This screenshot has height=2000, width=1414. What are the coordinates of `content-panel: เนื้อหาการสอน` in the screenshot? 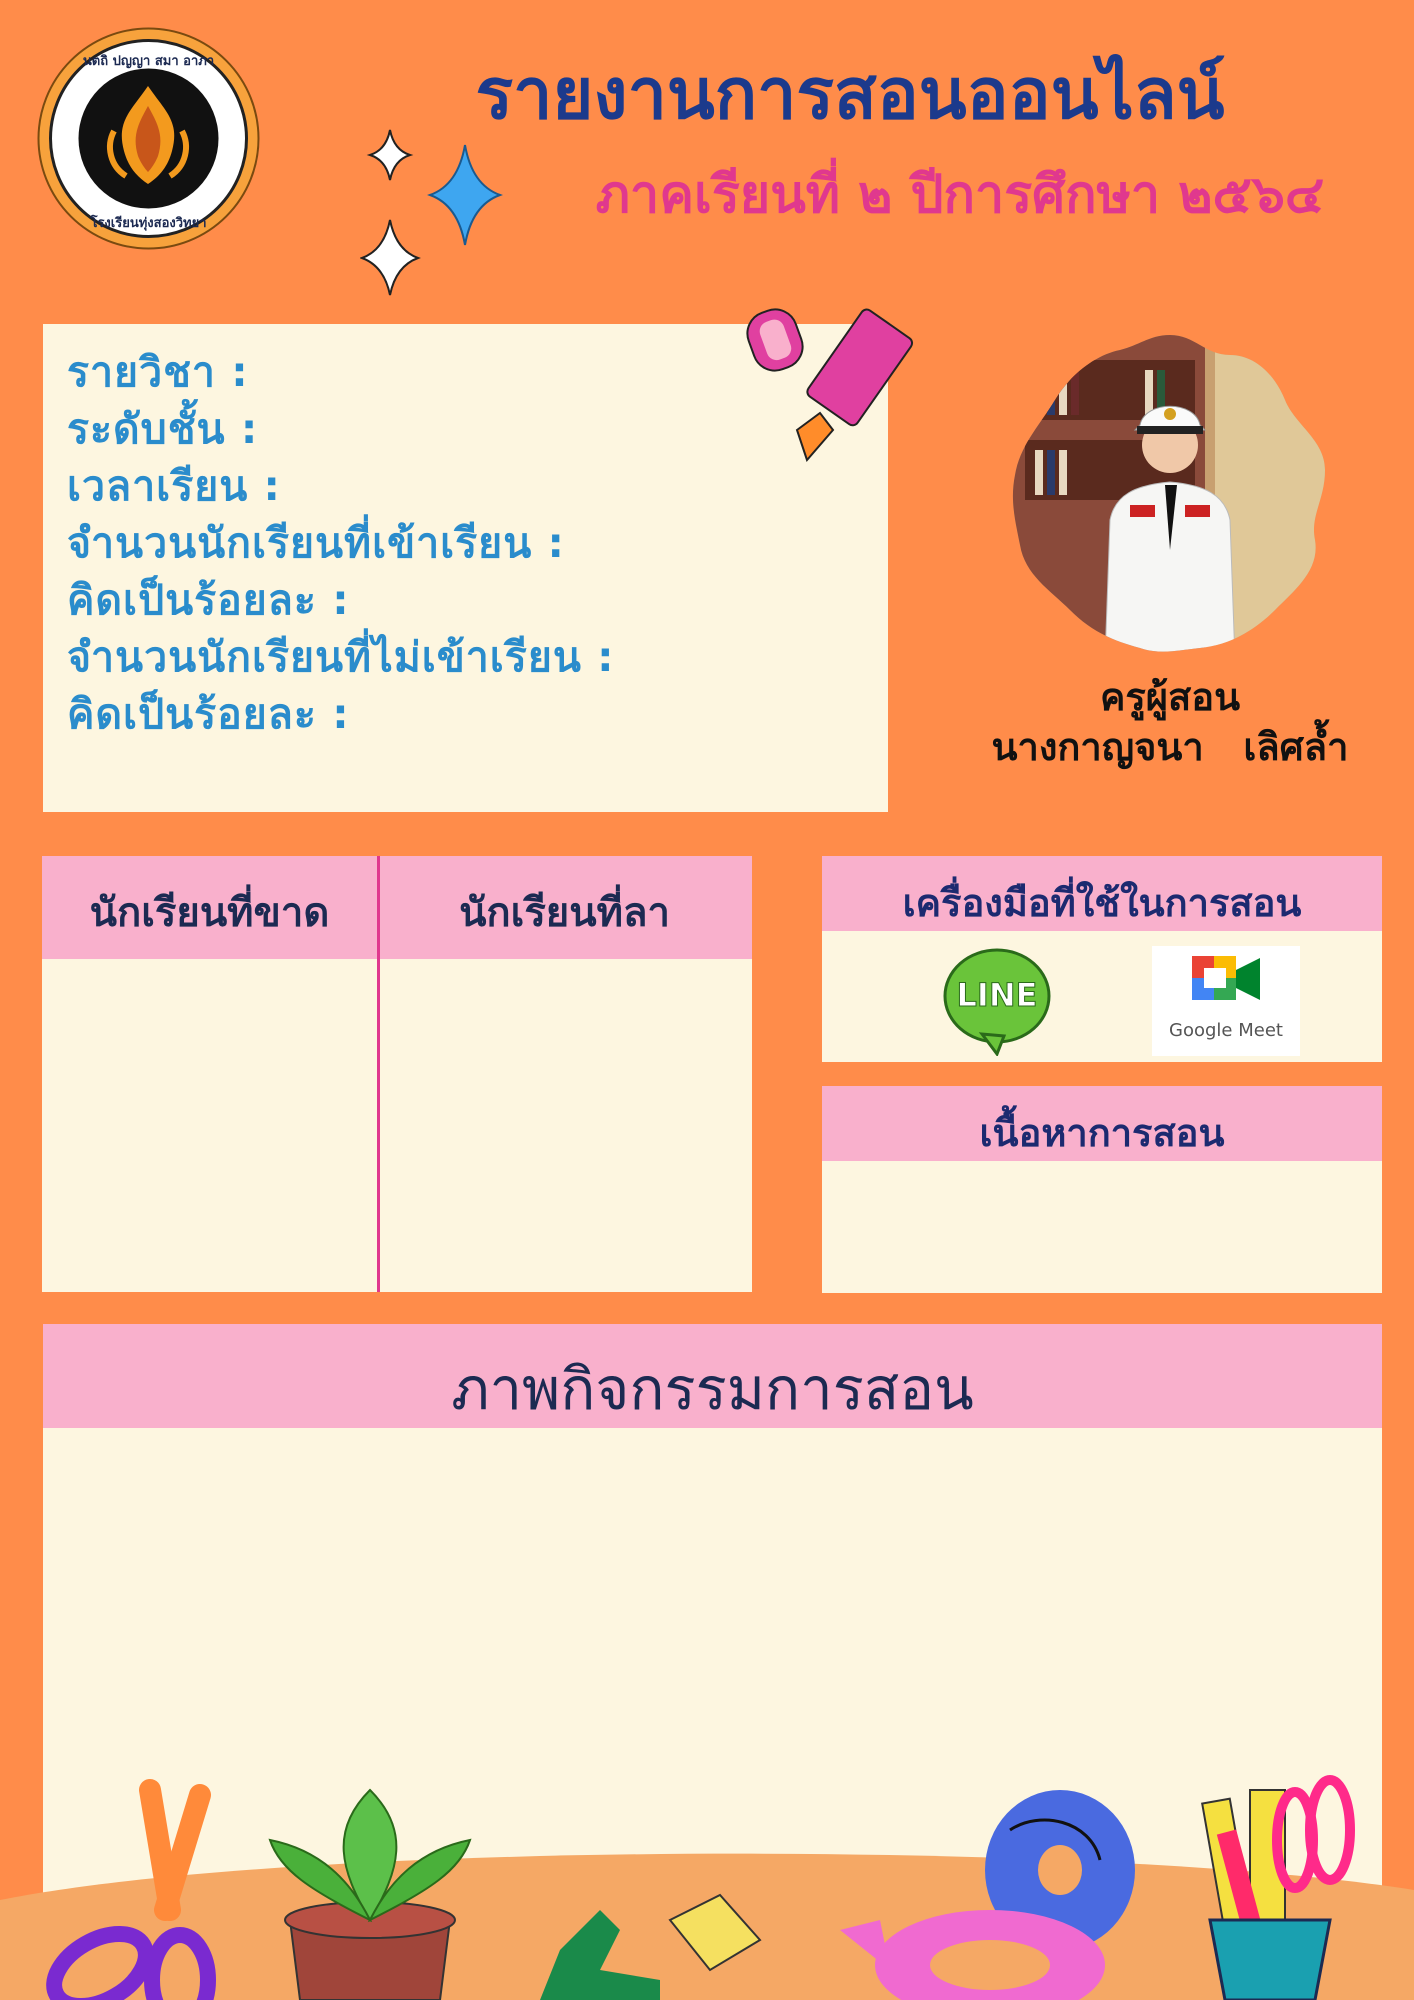 It's located at (1102, 1189).